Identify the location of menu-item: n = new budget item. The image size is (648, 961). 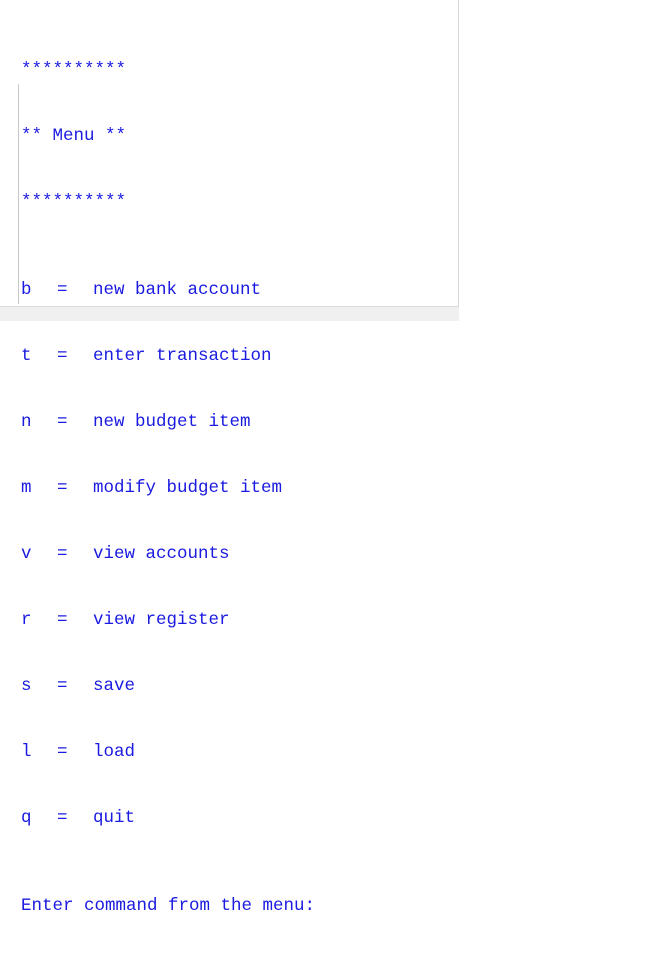
(168, 422).